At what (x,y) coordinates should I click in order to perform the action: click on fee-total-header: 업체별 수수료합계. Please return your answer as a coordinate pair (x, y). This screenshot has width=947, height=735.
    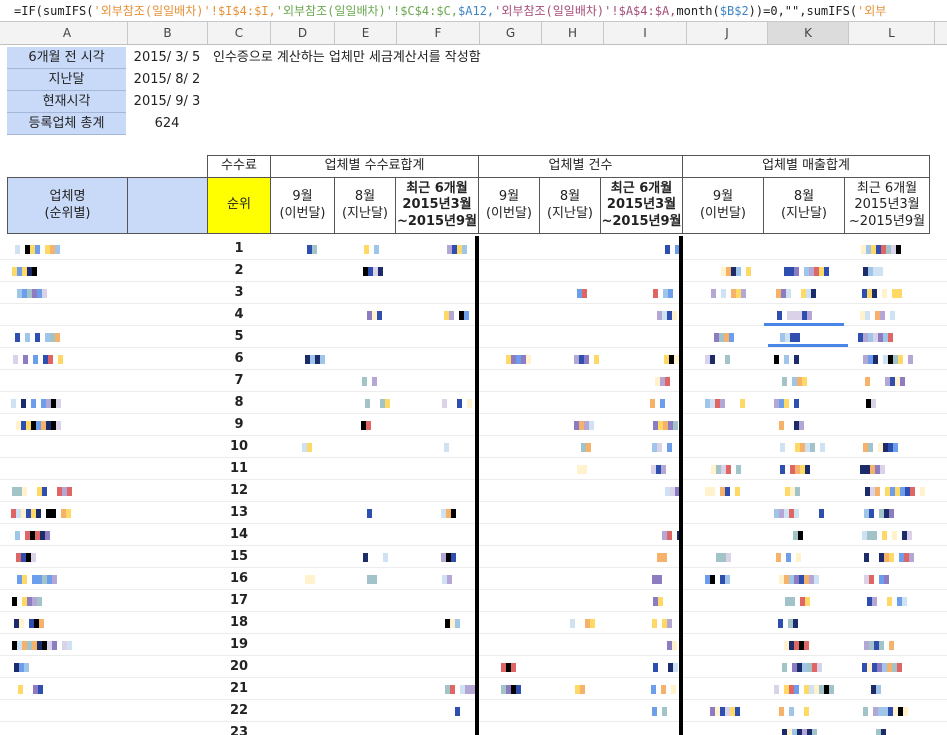
    Looking at the image, I should click on (374, 166).